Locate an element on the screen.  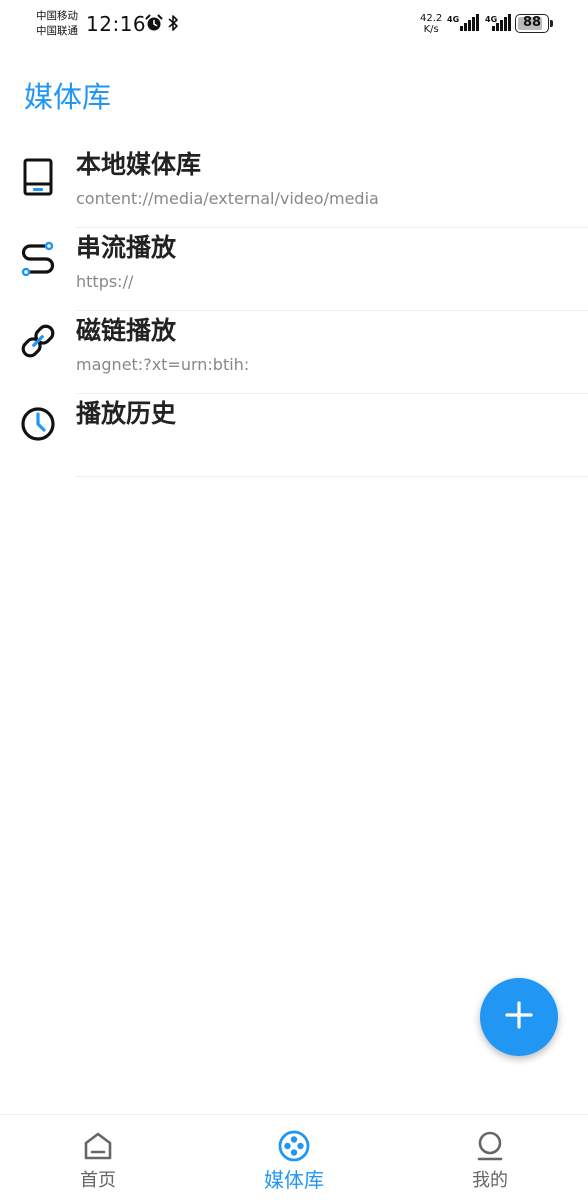
status-time: 12:16 is located at coordinates (116, 24).